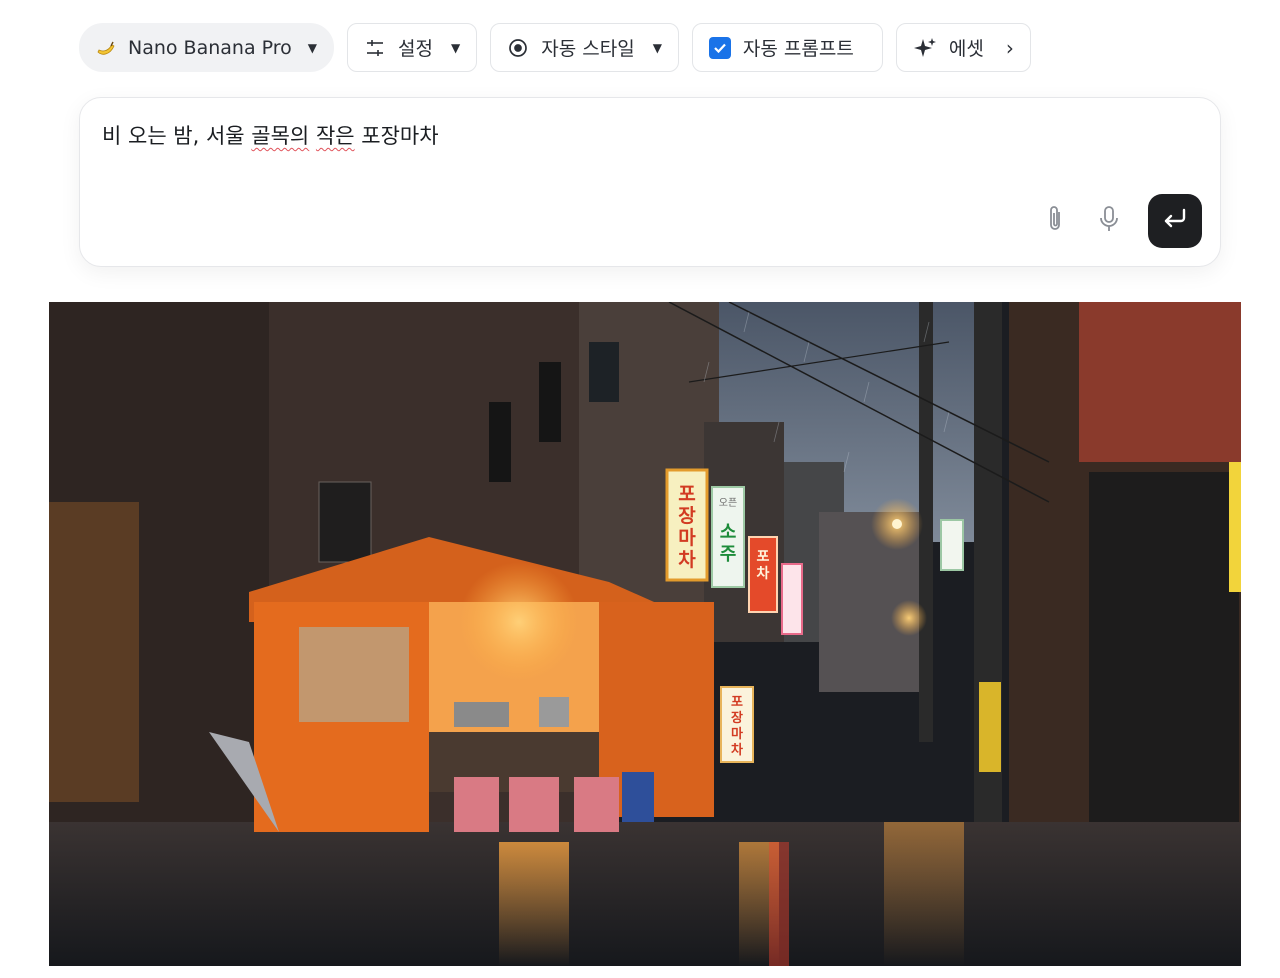  I want to click on prompt-text-segment: 비 오는 밤, 서울, so click(177, 136).